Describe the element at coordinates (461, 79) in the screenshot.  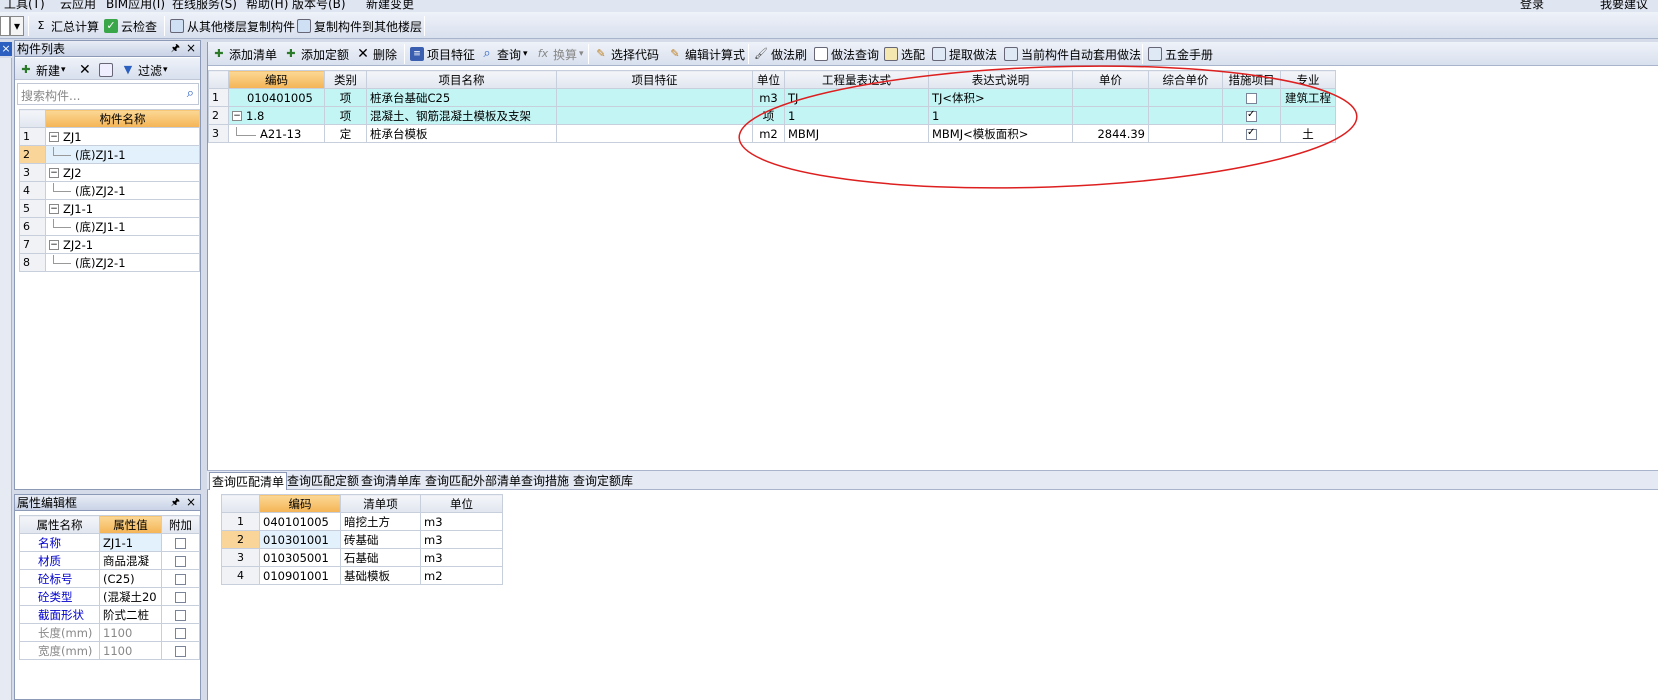
I see `column-header-item-name: 项目名称` at that location.